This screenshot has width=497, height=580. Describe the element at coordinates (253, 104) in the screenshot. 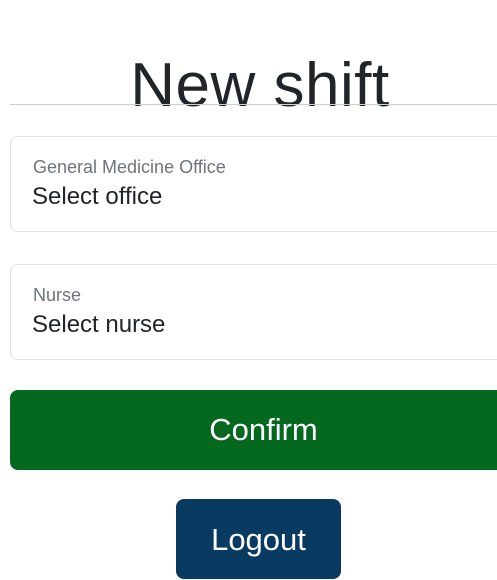

I see `title-divider` at that location.